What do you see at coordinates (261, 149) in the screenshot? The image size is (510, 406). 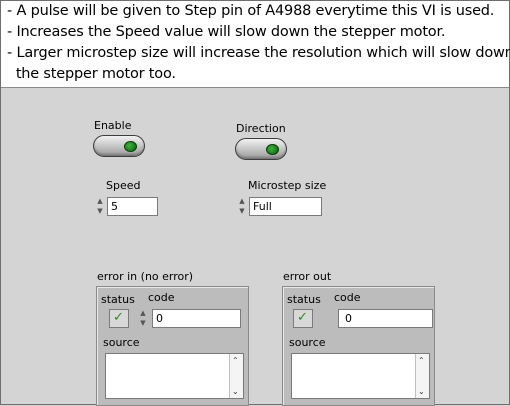 I see `direction-toggle` at bounding box center [261, 149].